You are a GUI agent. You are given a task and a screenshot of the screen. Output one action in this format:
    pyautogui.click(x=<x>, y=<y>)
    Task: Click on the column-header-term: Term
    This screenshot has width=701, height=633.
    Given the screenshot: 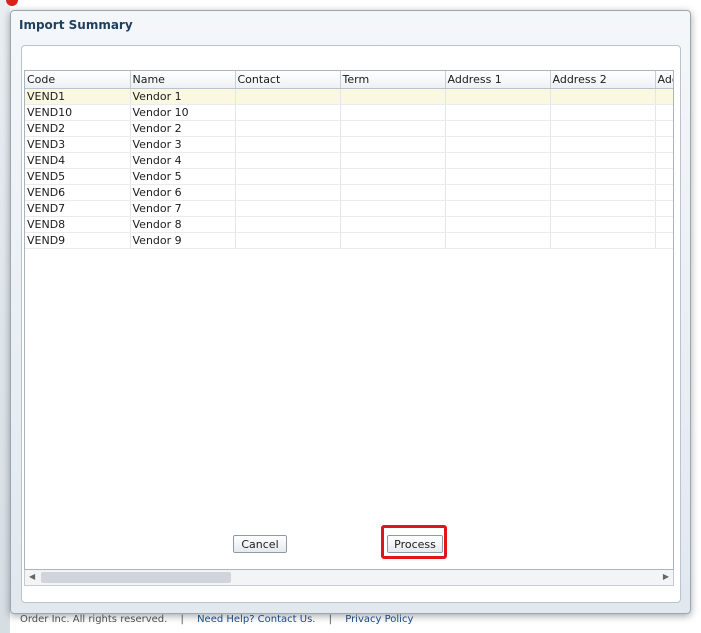 What is the action you would take?
    pyautogui.click(x=393, y=80)
    